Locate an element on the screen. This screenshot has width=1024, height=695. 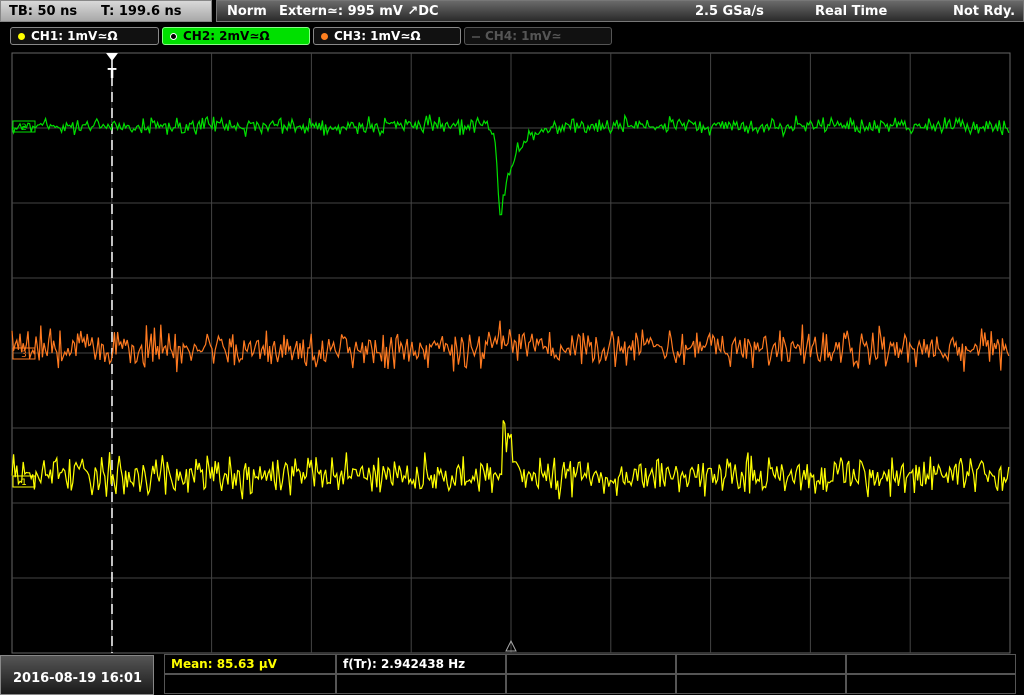
ready-status: Not Rdy. is located at coordinates (984, 11).